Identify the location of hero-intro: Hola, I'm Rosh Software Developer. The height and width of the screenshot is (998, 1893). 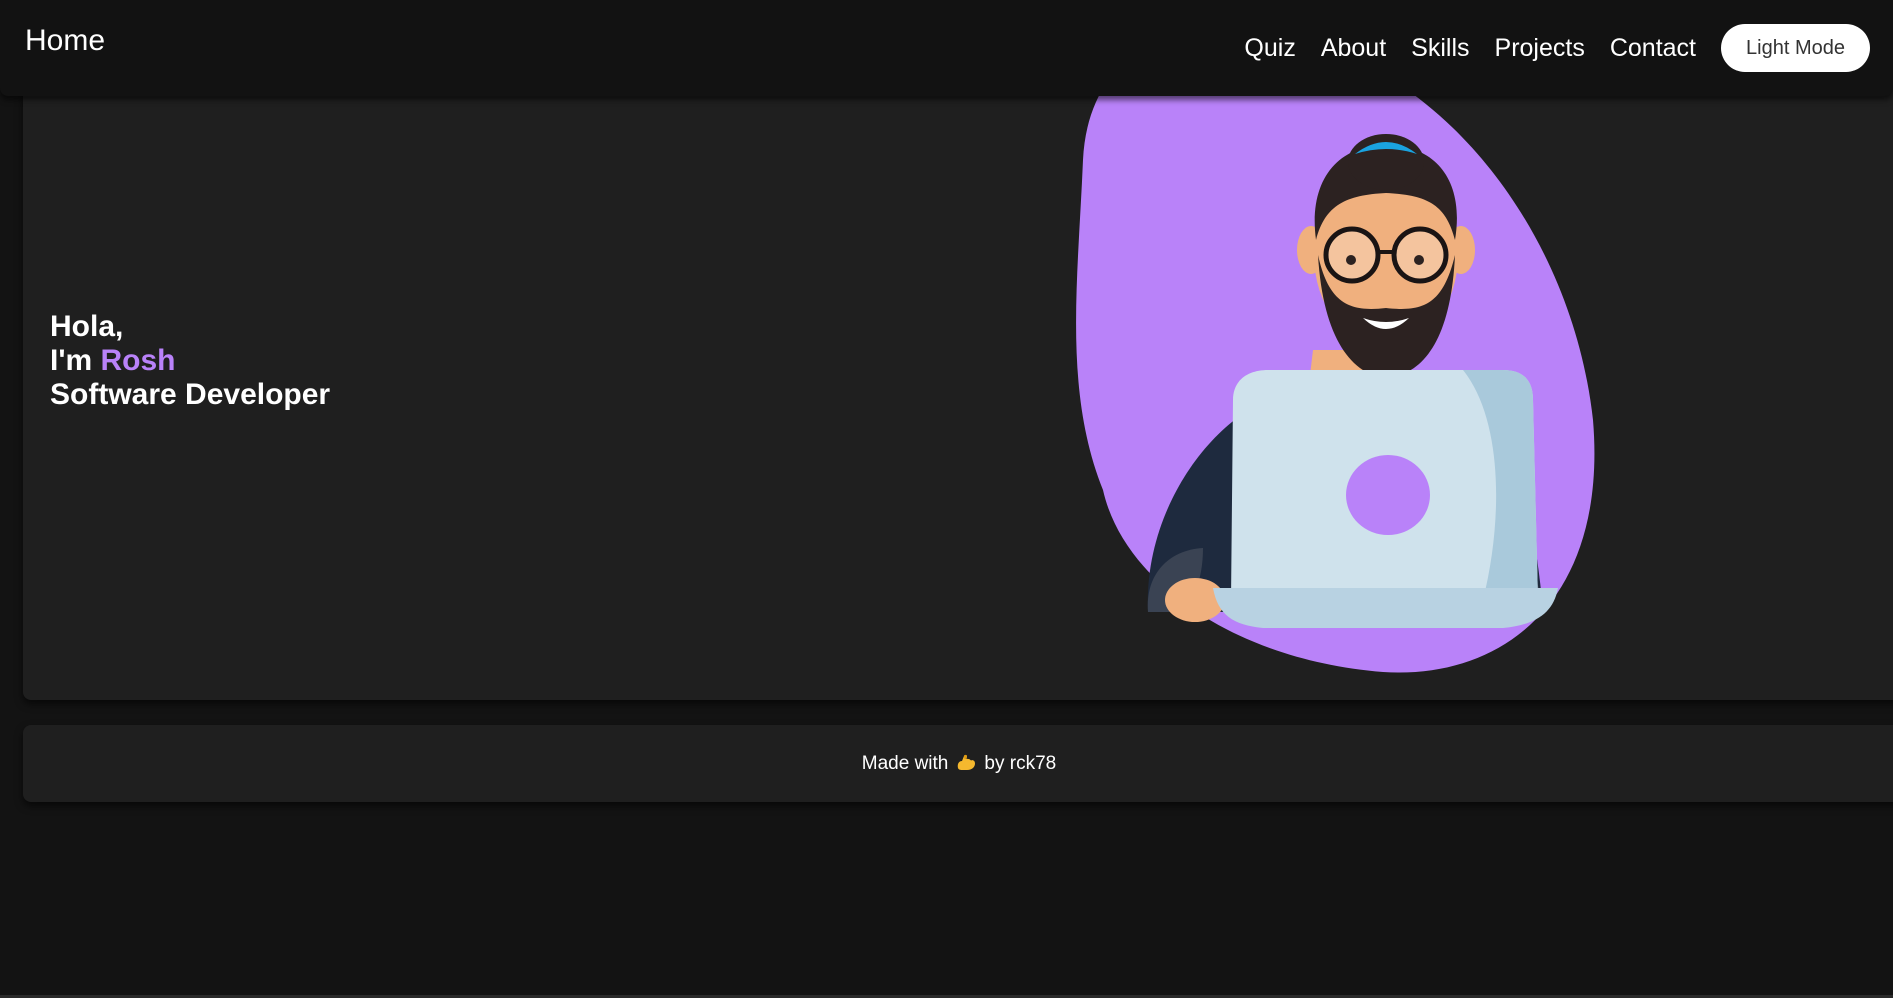
(190, 361).